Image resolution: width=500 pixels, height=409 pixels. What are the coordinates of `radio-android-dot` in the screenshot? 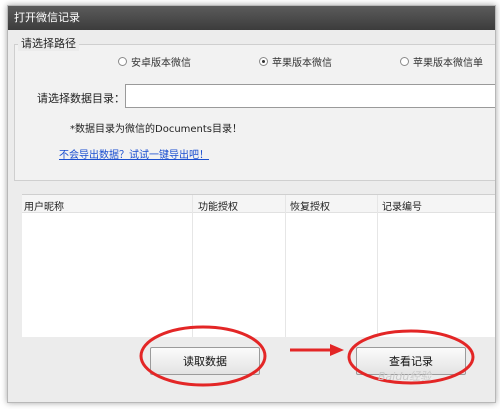 It's located at (122, 61).